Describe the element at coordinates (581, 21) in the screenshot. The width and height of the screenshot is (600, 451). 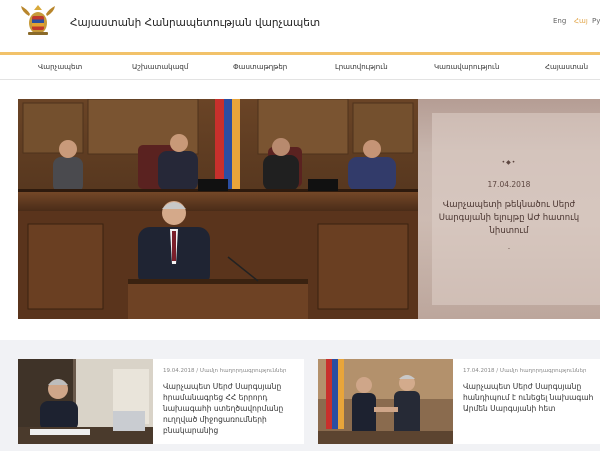
I see `language-hy: Հայ` at that location.